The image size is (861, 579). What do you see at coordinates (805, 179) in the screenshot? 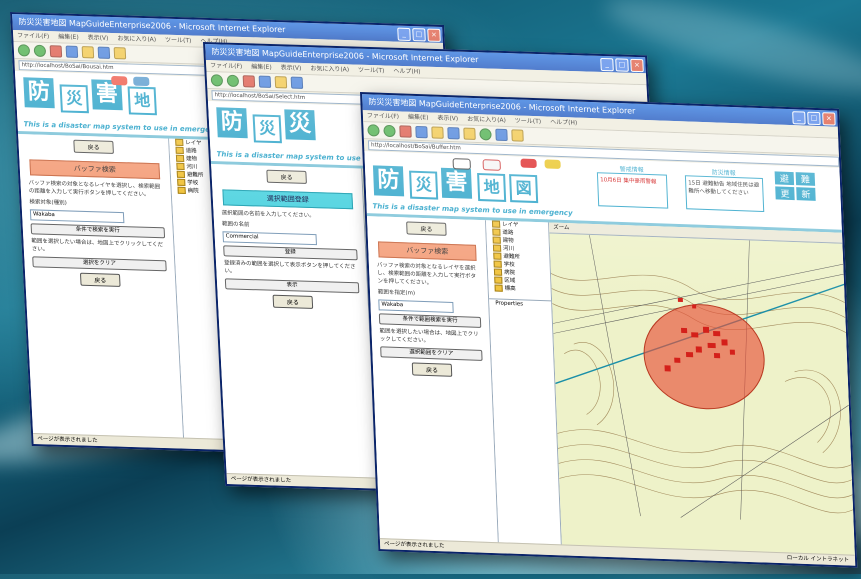
I see `side-button: 難` at bounding box center [805, 179].